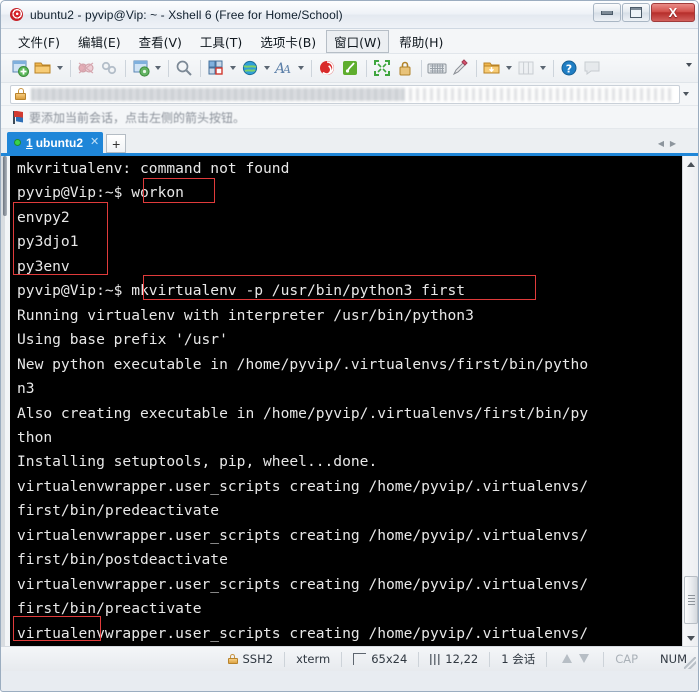  Describe the element at coordinates (266, 68) in the screenshot. I see `globe-dropdown-icon` at that location.